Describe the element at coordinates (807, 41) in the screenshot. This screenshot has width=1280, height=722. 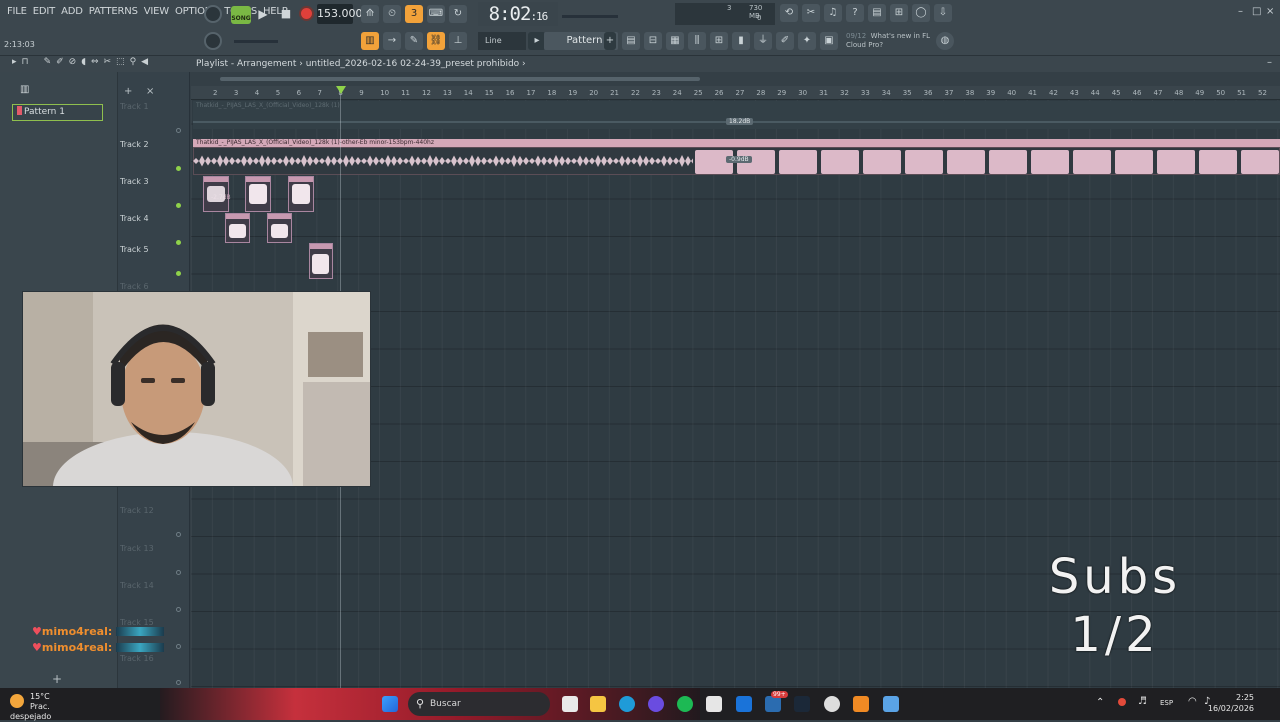
I see `wand-icon: ✦` at that location.